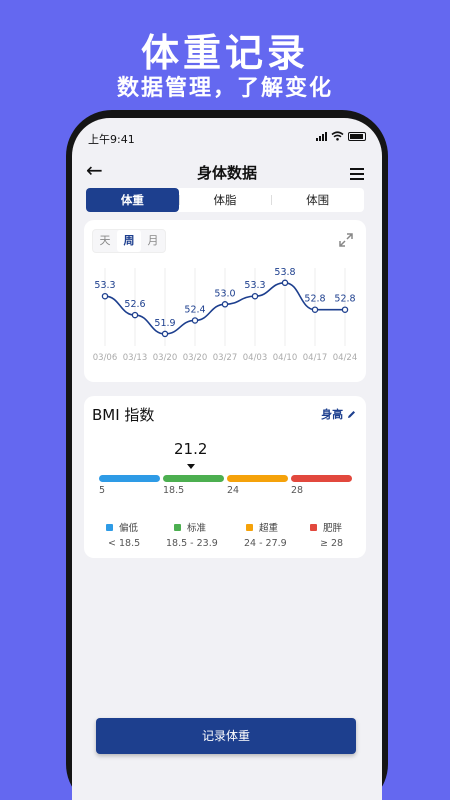 This screenshot has height=800, width=450. What do you see at coordinates (357, 174) in the screenshot?
I see `list-menu-icon` at bounding box center [357, 174].